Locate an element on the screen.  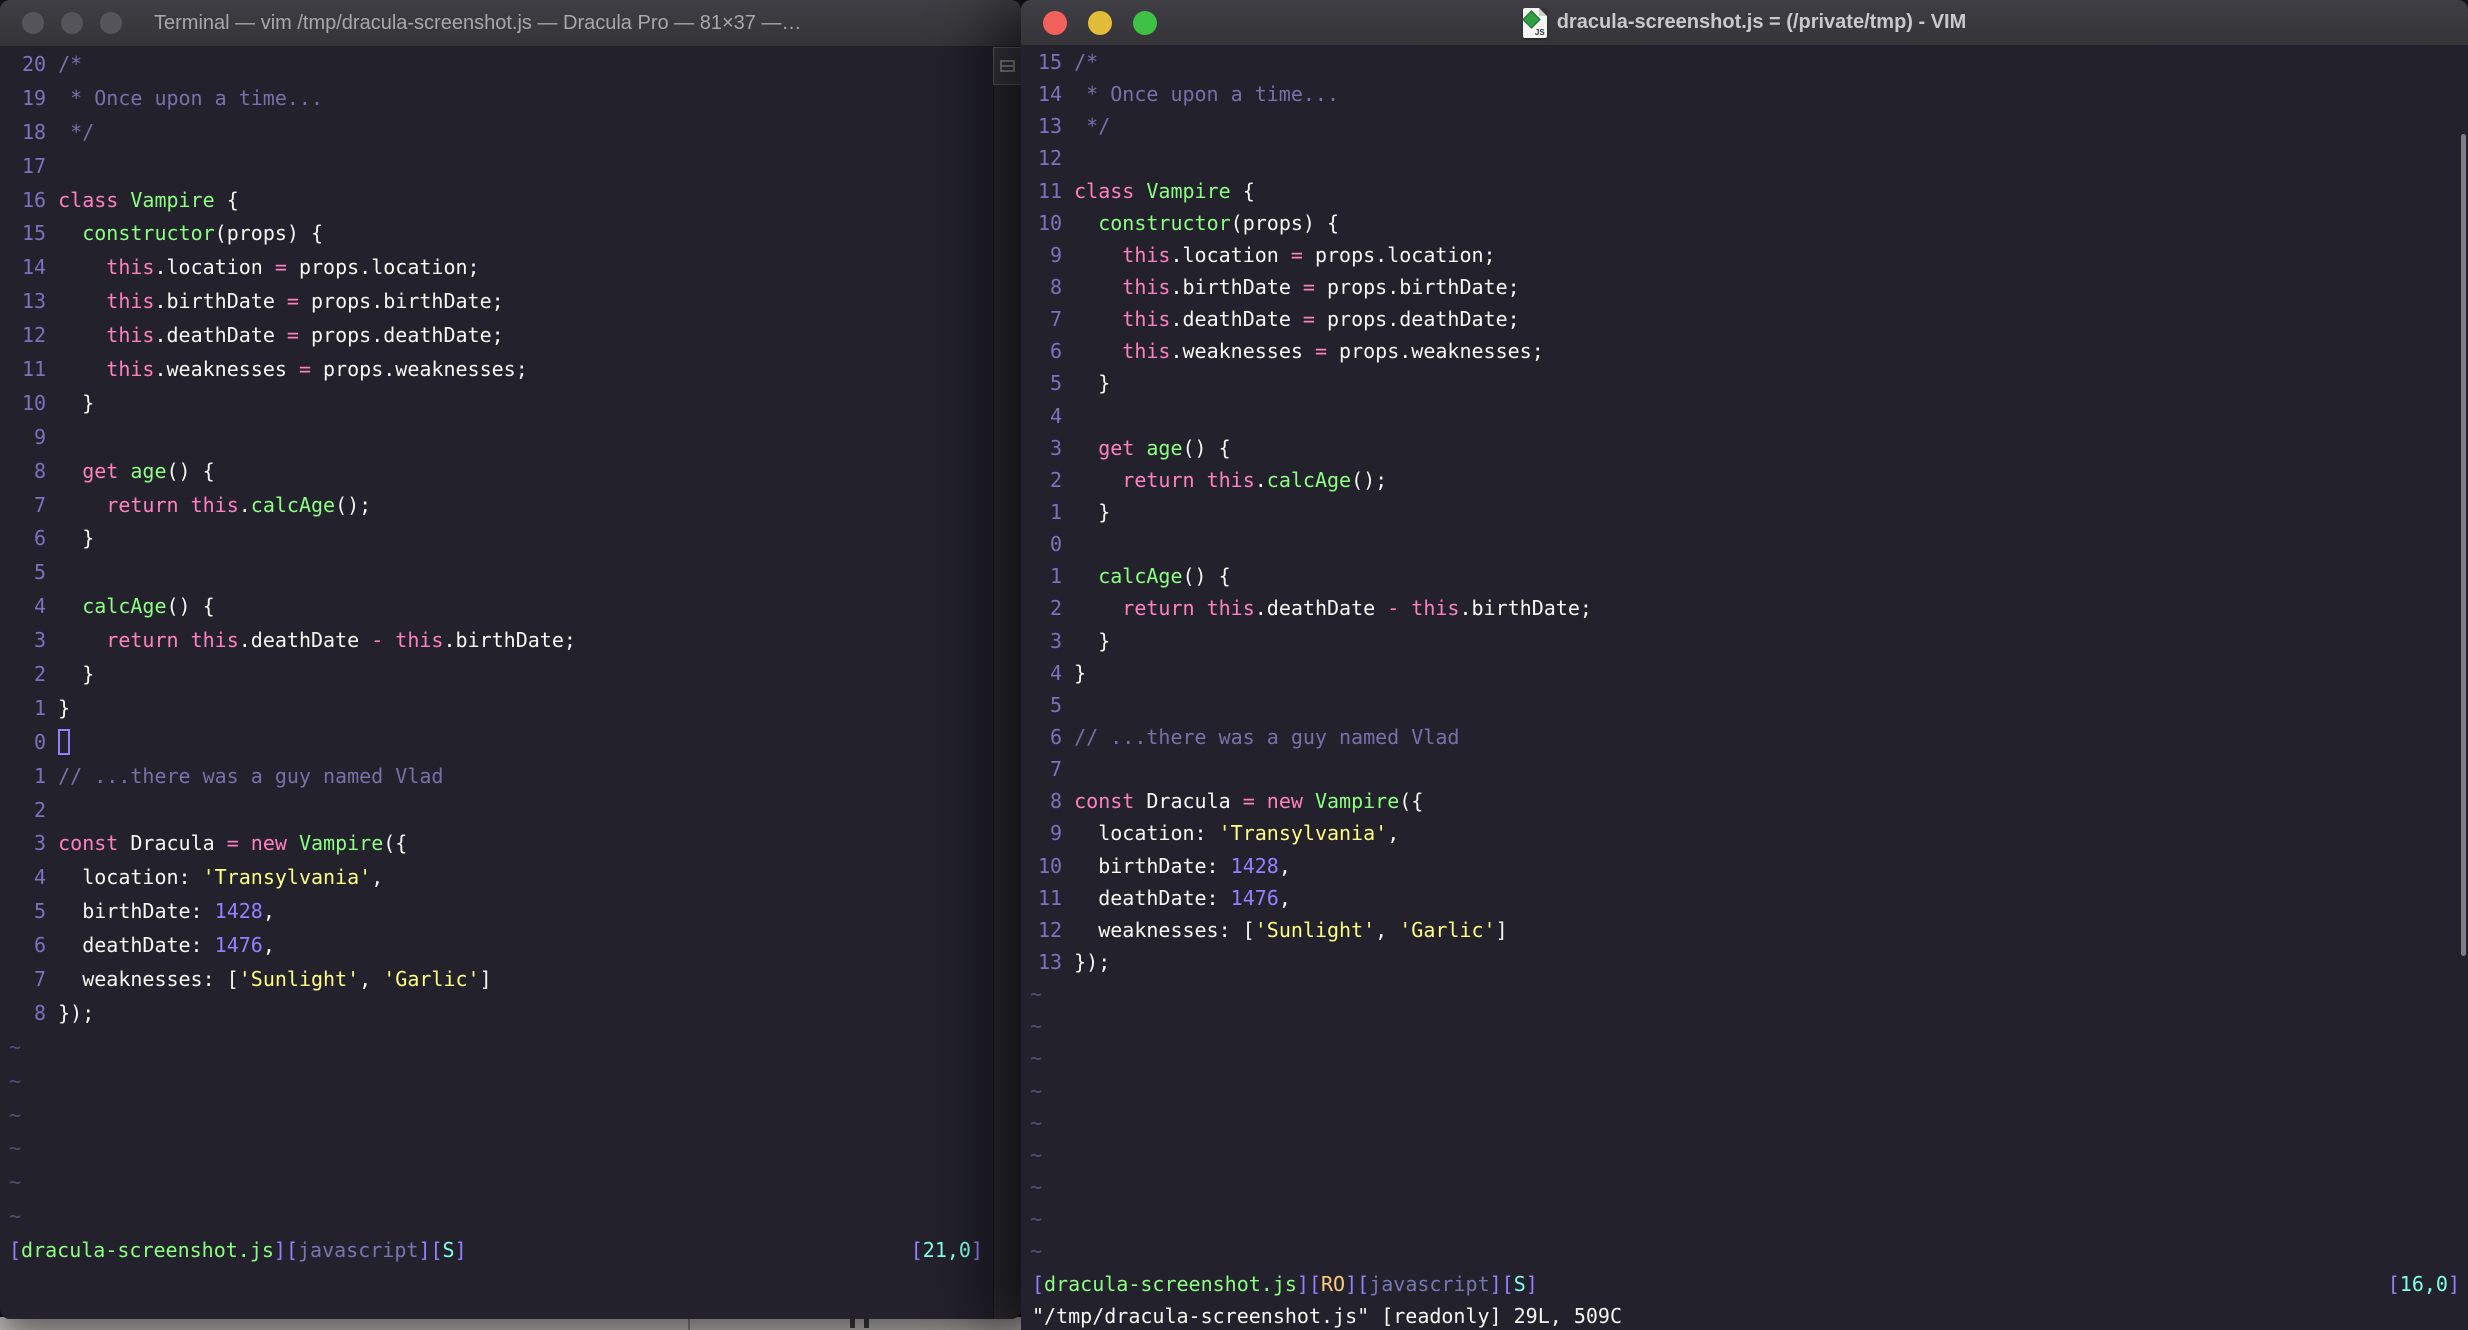
code-line: 1 // ...there was a guy named Vlad is located at coordinates (496, 776).